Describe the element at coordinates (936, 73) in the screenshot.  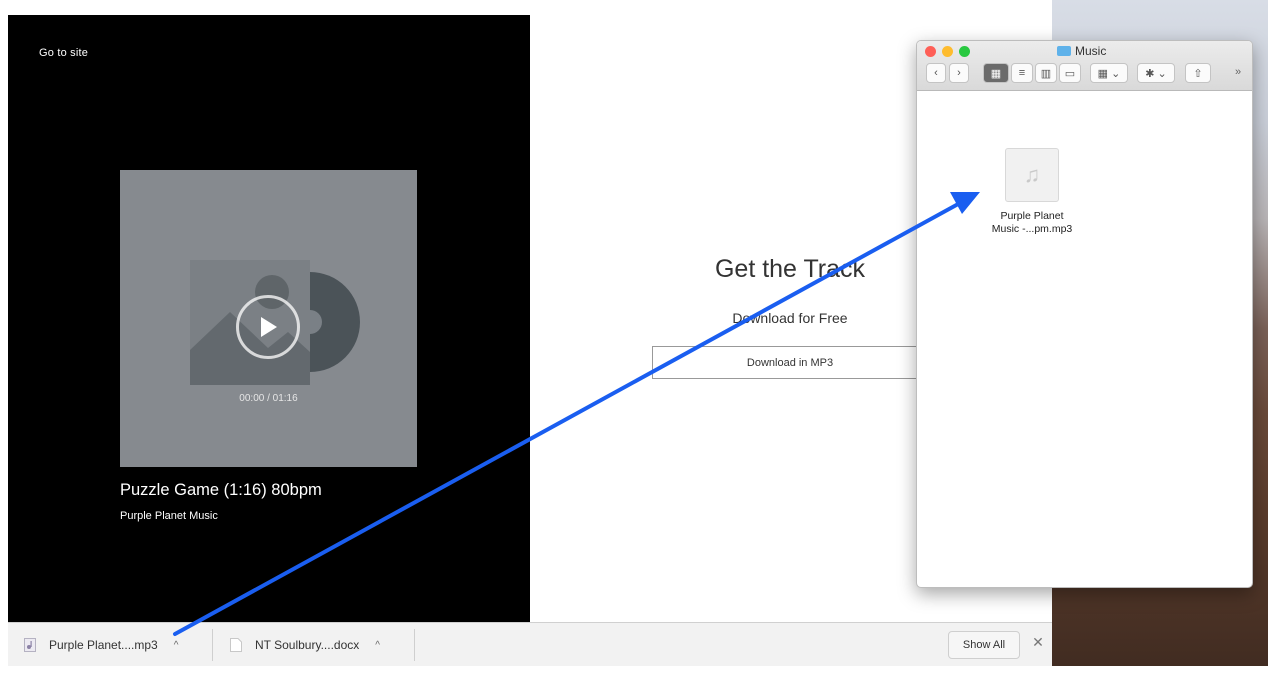
I see `back-button: ‹` at that location.